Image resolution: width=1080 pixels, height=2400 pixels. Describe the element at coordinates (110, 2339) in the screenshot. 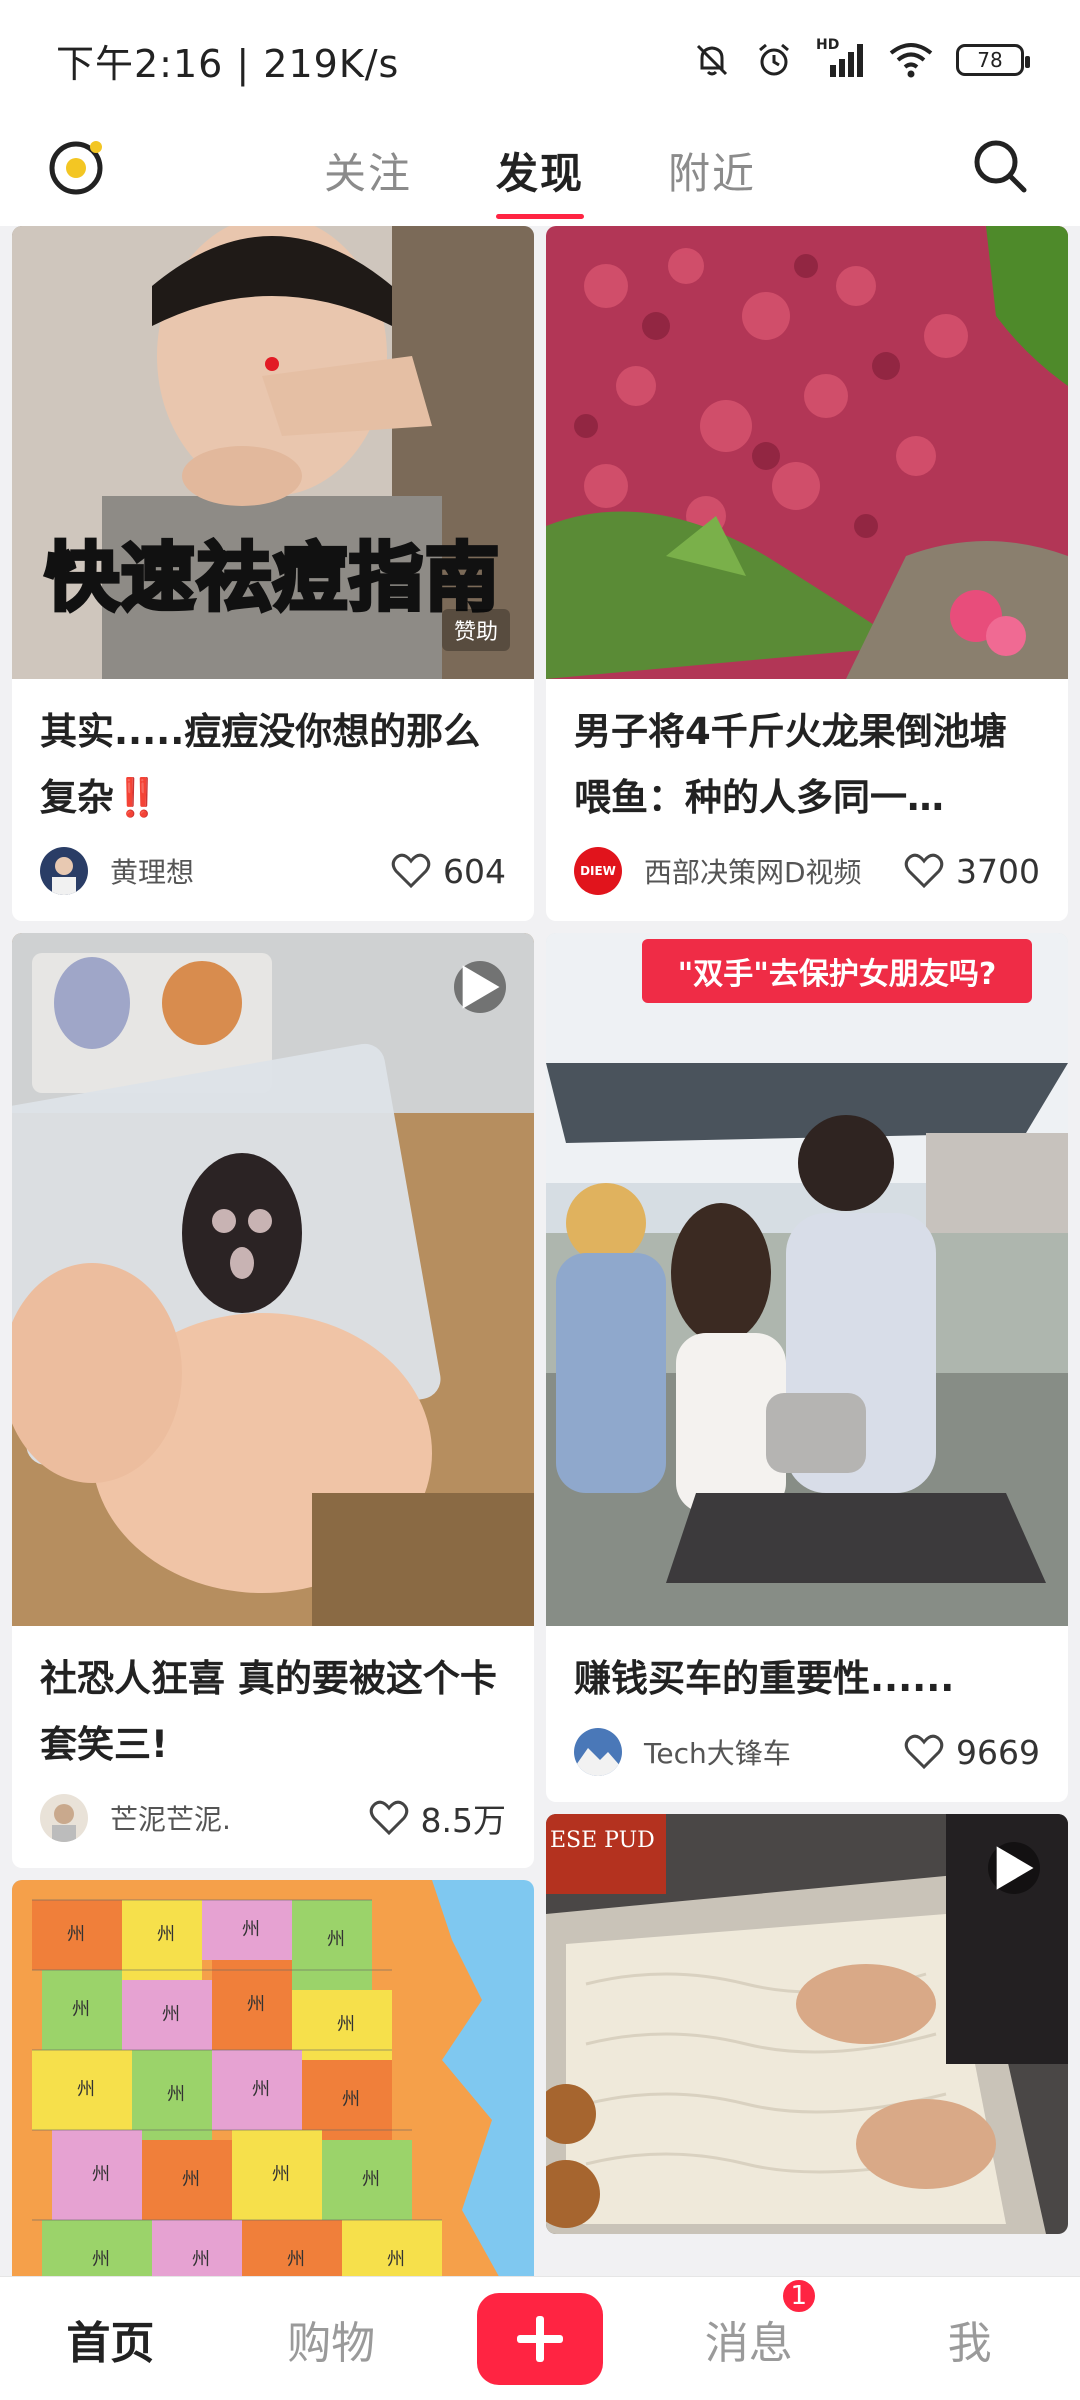

I see `bottom-nav-home: 首页` at that location.